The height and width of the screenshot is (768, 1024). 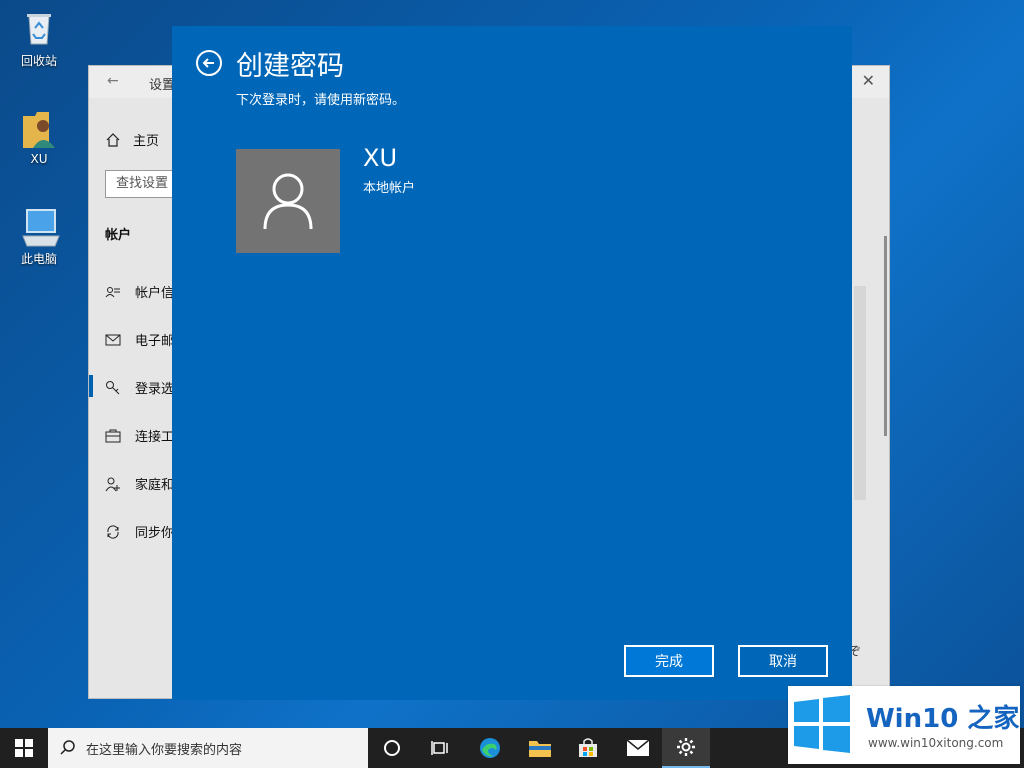 I want to click on start-button, so click(x=24, y=748).